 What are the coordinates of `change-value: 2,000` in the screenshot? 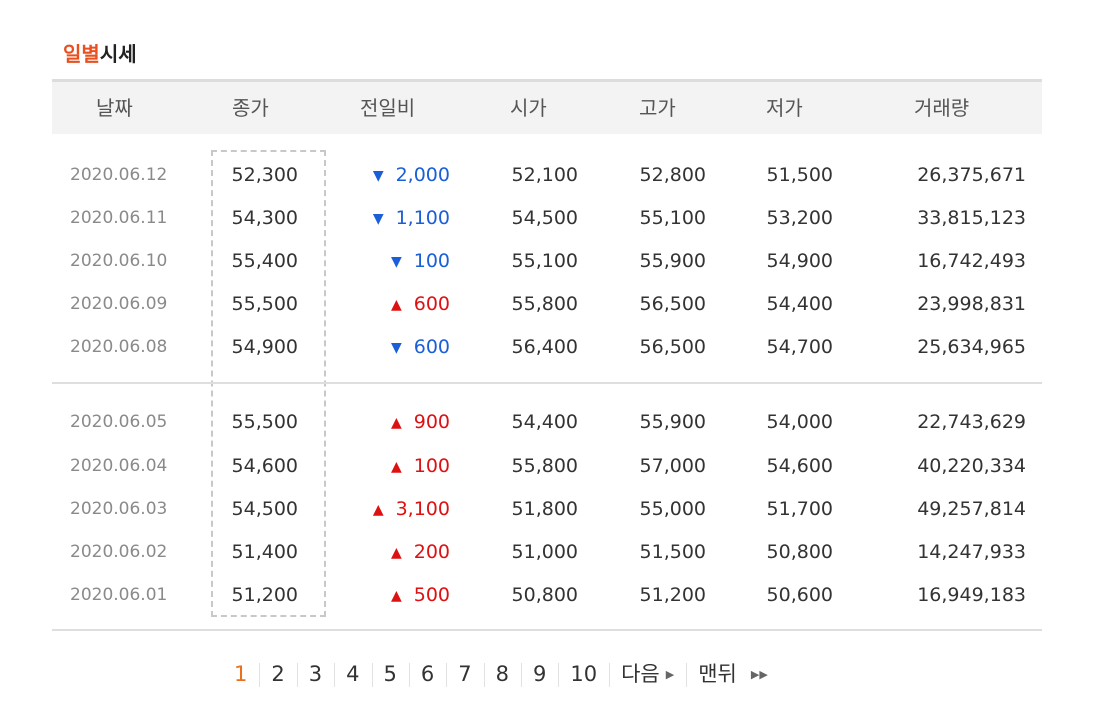 It's located at (422, 175).